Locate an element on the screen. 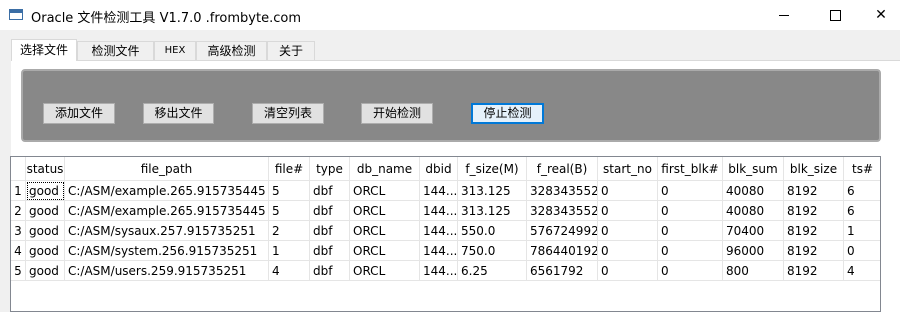 The image size is (900, 313). cell-f-real: 6561792 is located at coordinates (562, 271).